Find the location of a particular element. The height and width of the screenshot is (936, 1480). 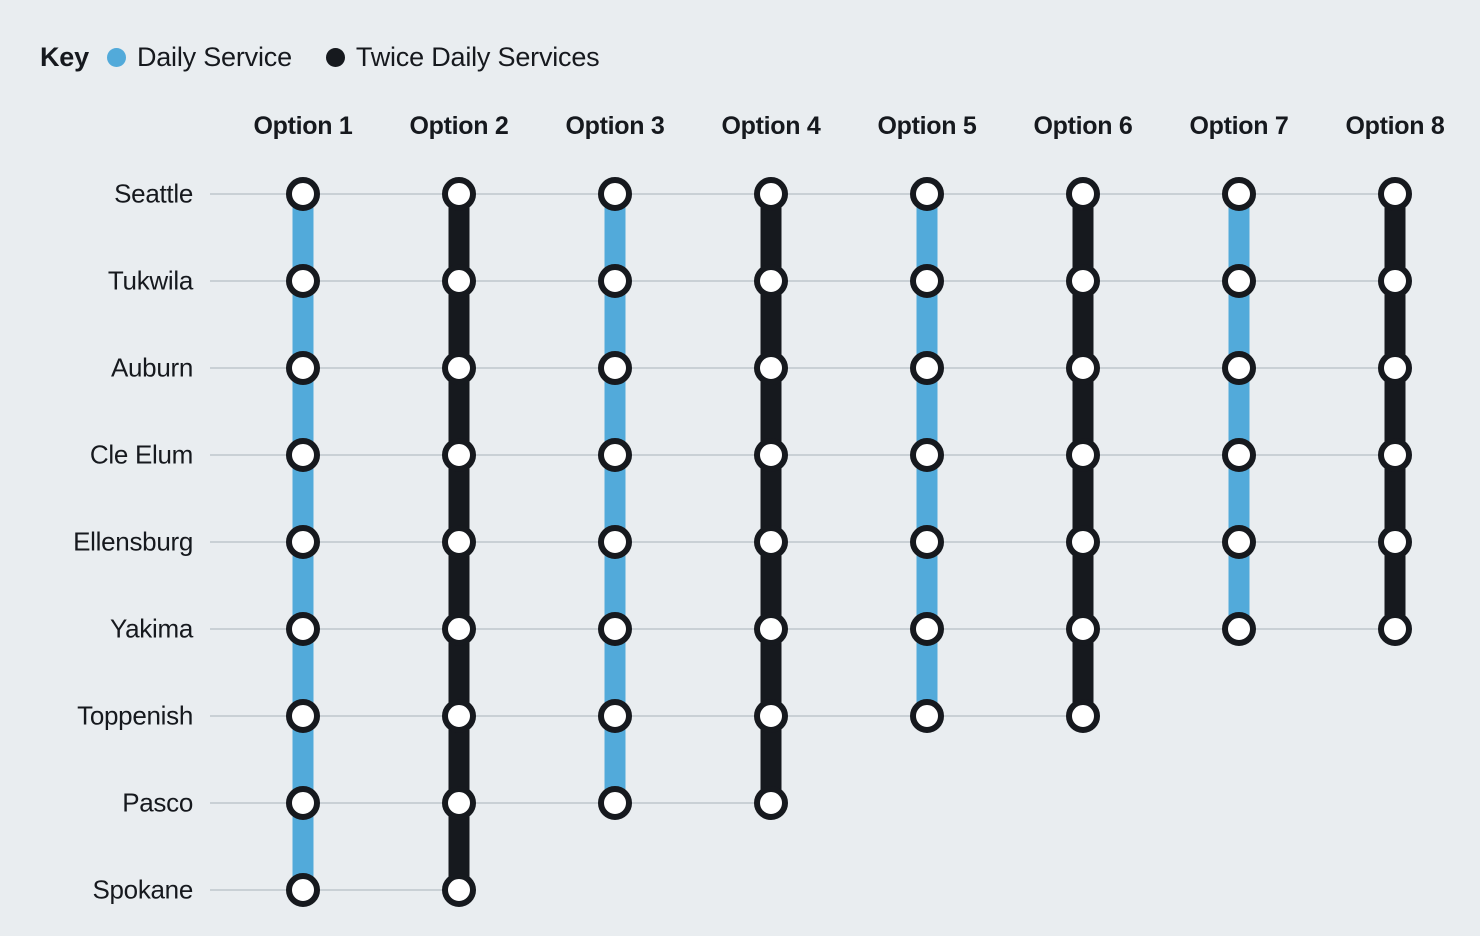

station-node-option-1-spokane is located at coordinates (303, 890).